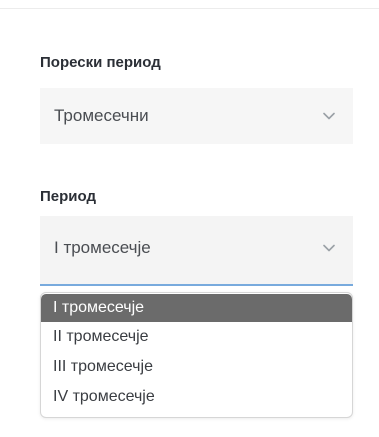 The height and width of the screenshot is (437, 379). Describe the element at coordinates (196, 337) in the screenshot. I see `period-option-2: II тромесечје` at that location.